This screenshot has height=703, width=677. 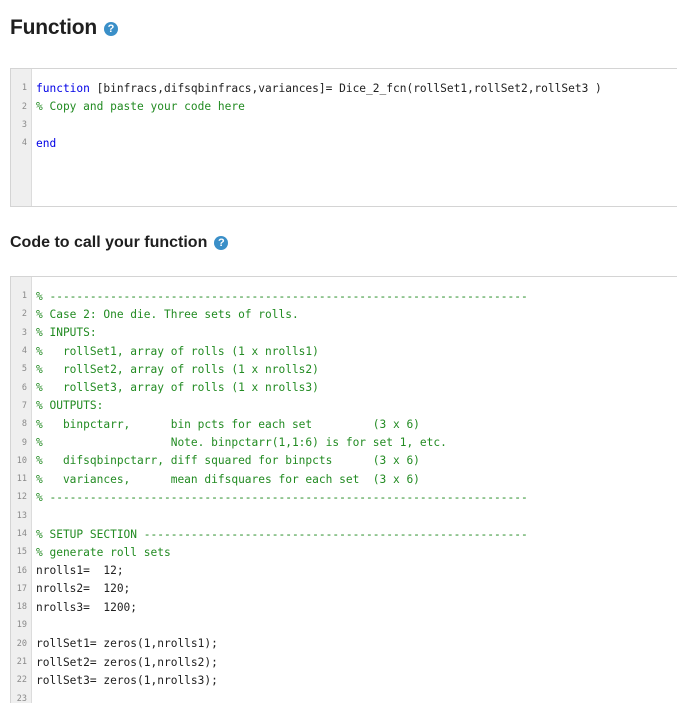 I want to click on line-number: 6, so click(x=24, y=387).